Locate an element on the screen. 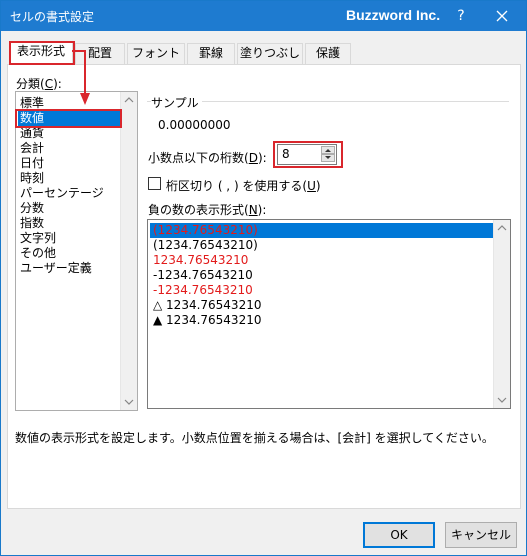 This screenshot has height=556, width=527. thousand-separator-label: 桁区切り ( , ) を使用する(U) is located at coordinates (243, 186).